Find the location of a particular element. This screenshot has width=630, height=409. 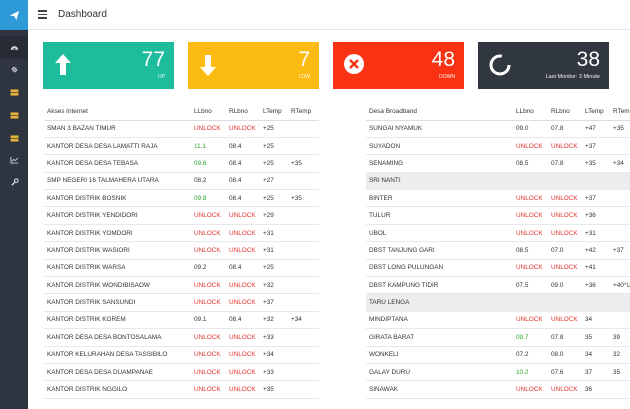

cell-l: 08.5 is located at coordinates (533, 163).